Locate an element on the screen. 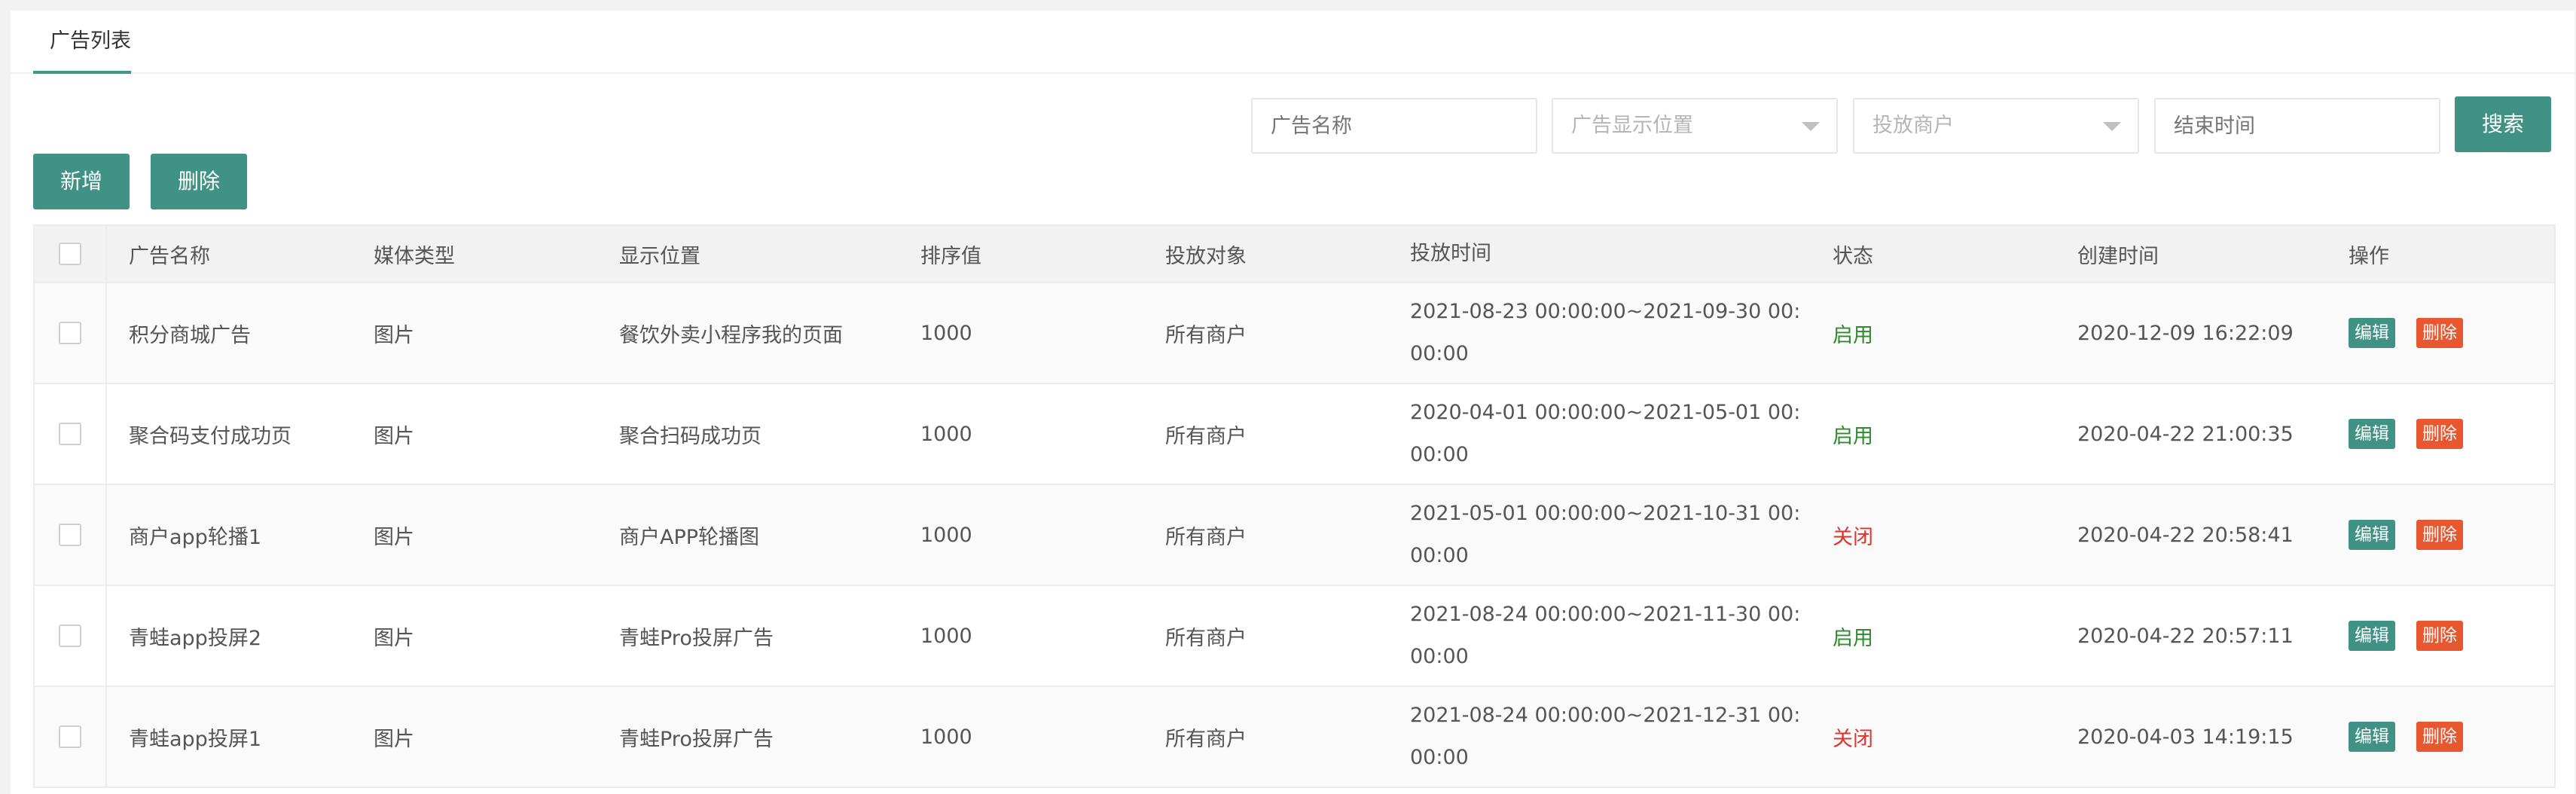 The width and height of the screenshot is (2576, 794). table-header: 广告名称 媒体类型 显示位置 排序值 投放对象 投放时间 状态 创建时间 操作 is located at coordinates (1295, 253).